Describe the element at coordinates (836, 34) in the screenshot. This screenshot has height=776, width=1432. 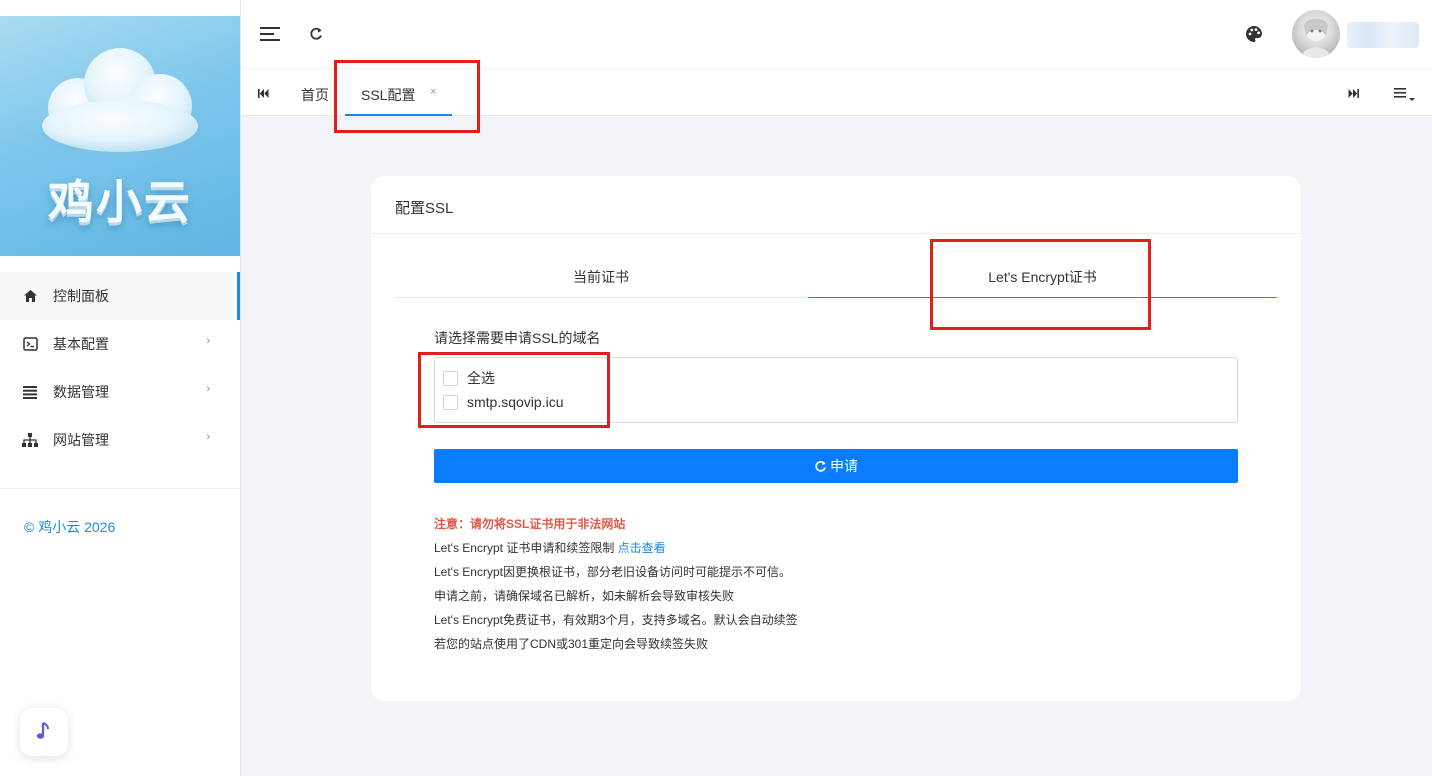
I see `top-header` at that location.